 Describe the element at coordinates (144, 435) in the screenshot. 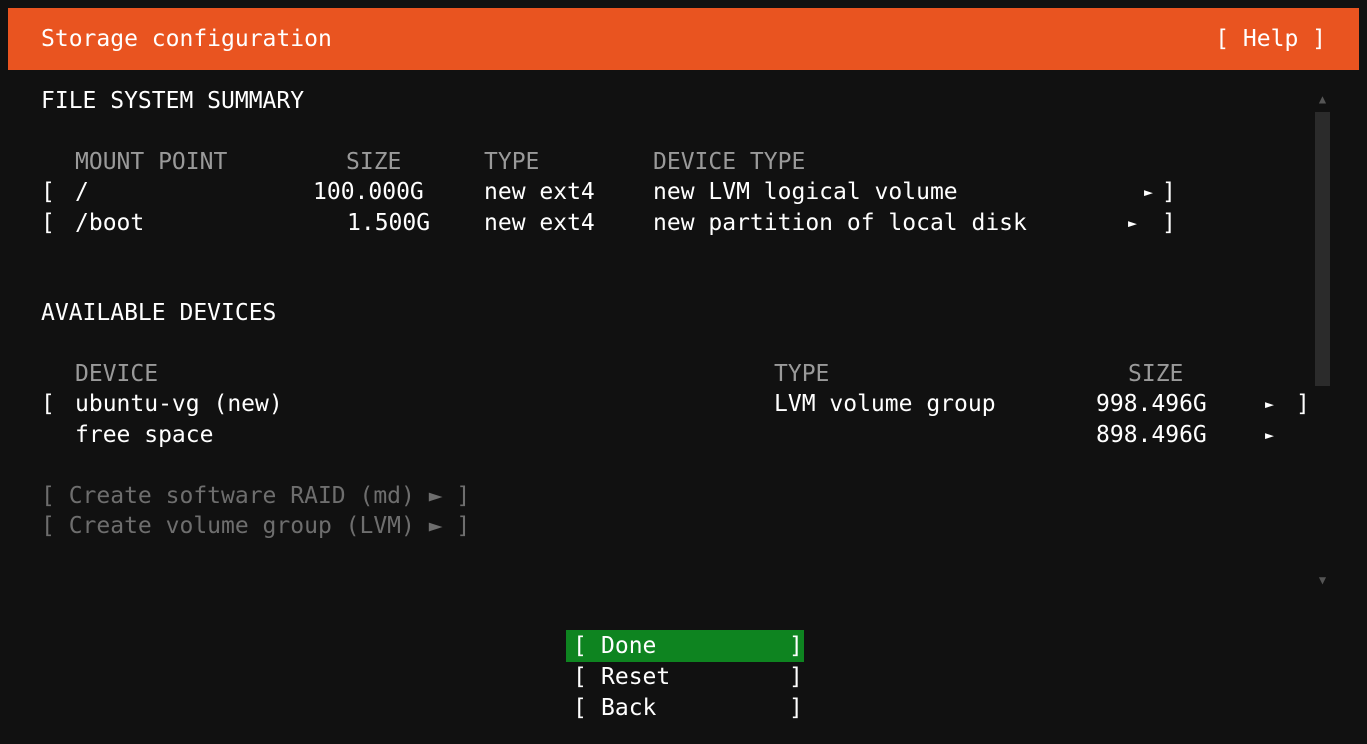

I see `device-name: free space` at that location.